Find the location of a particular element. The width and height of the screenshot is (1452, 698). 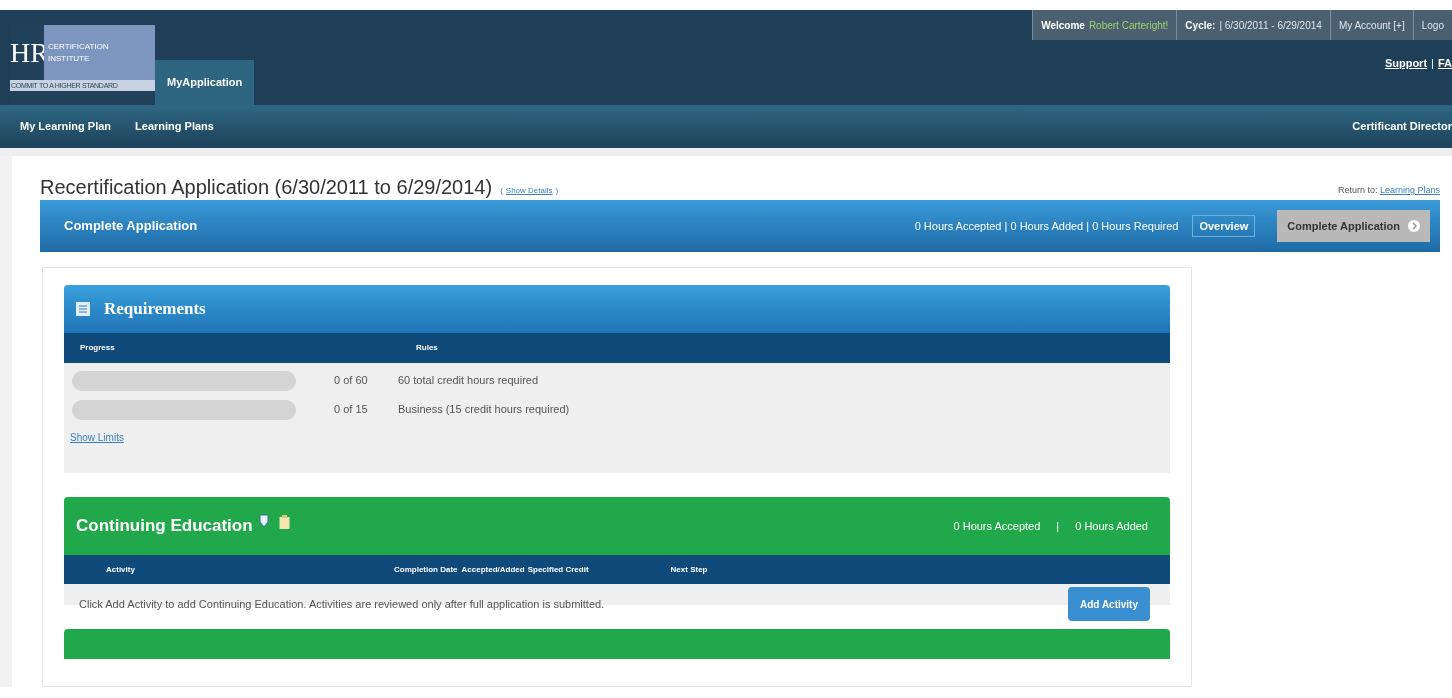

hours-summary: 0 Hours Accepted is located at coordinates (997, 526).